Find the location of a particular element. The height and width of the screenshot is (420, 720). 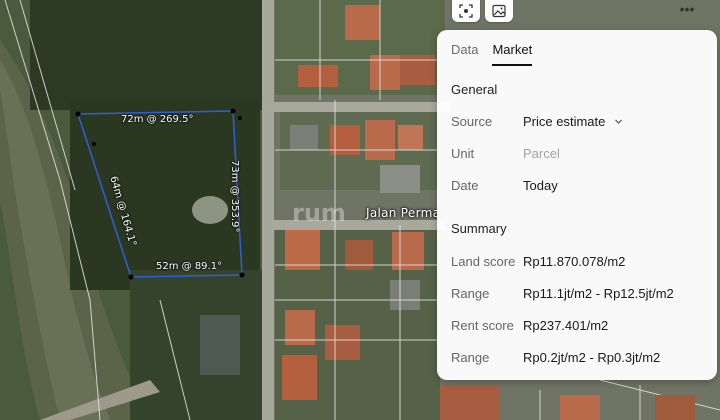

street-label: Jalan Perma is located at coordinates (403, 213).